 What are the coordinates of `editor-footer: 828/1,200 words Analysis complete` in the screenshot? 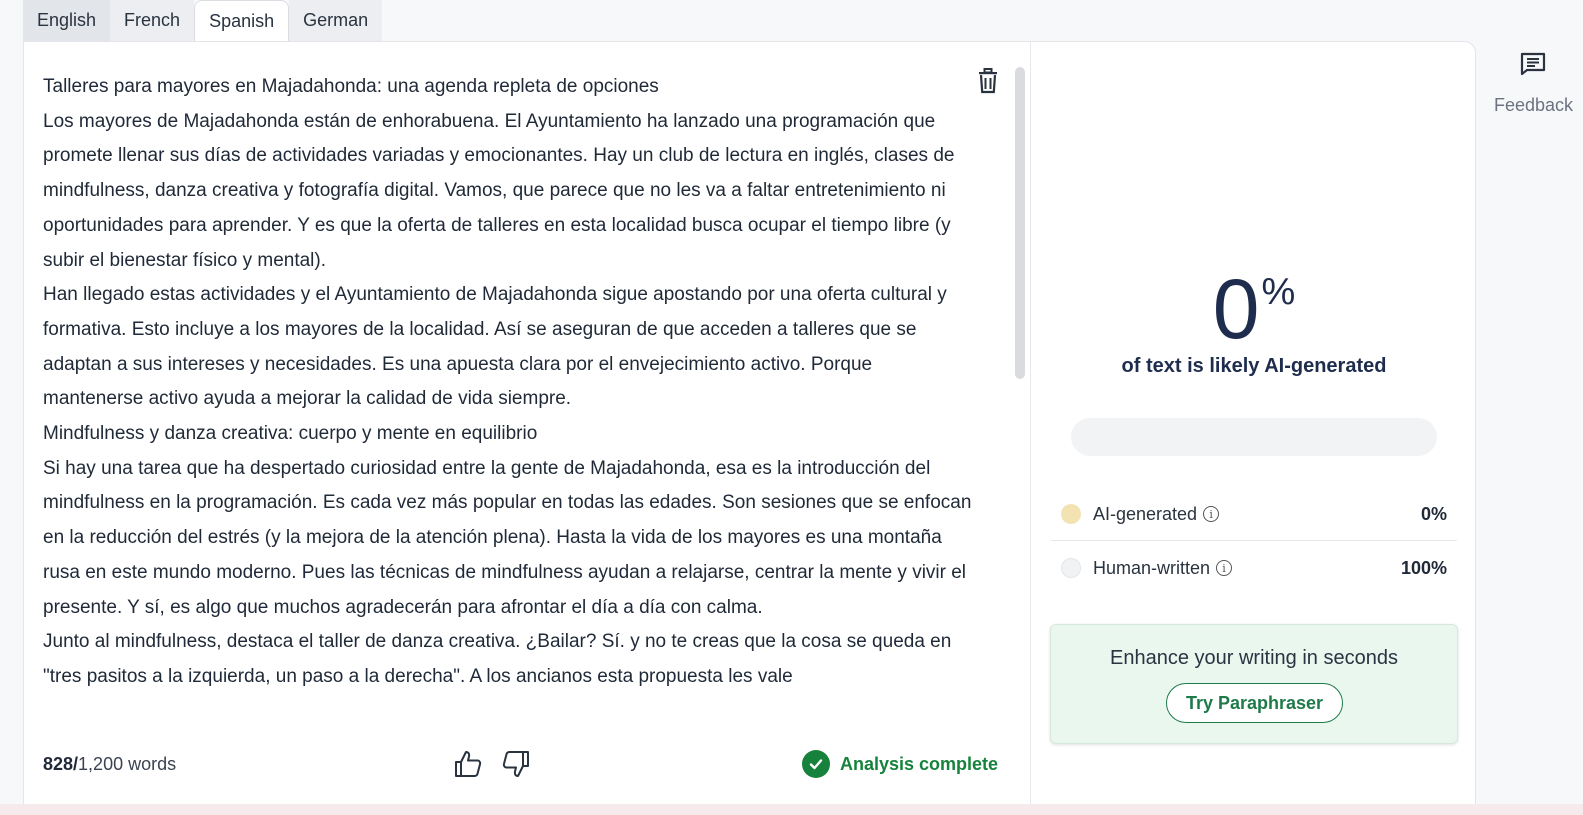 It's located at (527, 762).